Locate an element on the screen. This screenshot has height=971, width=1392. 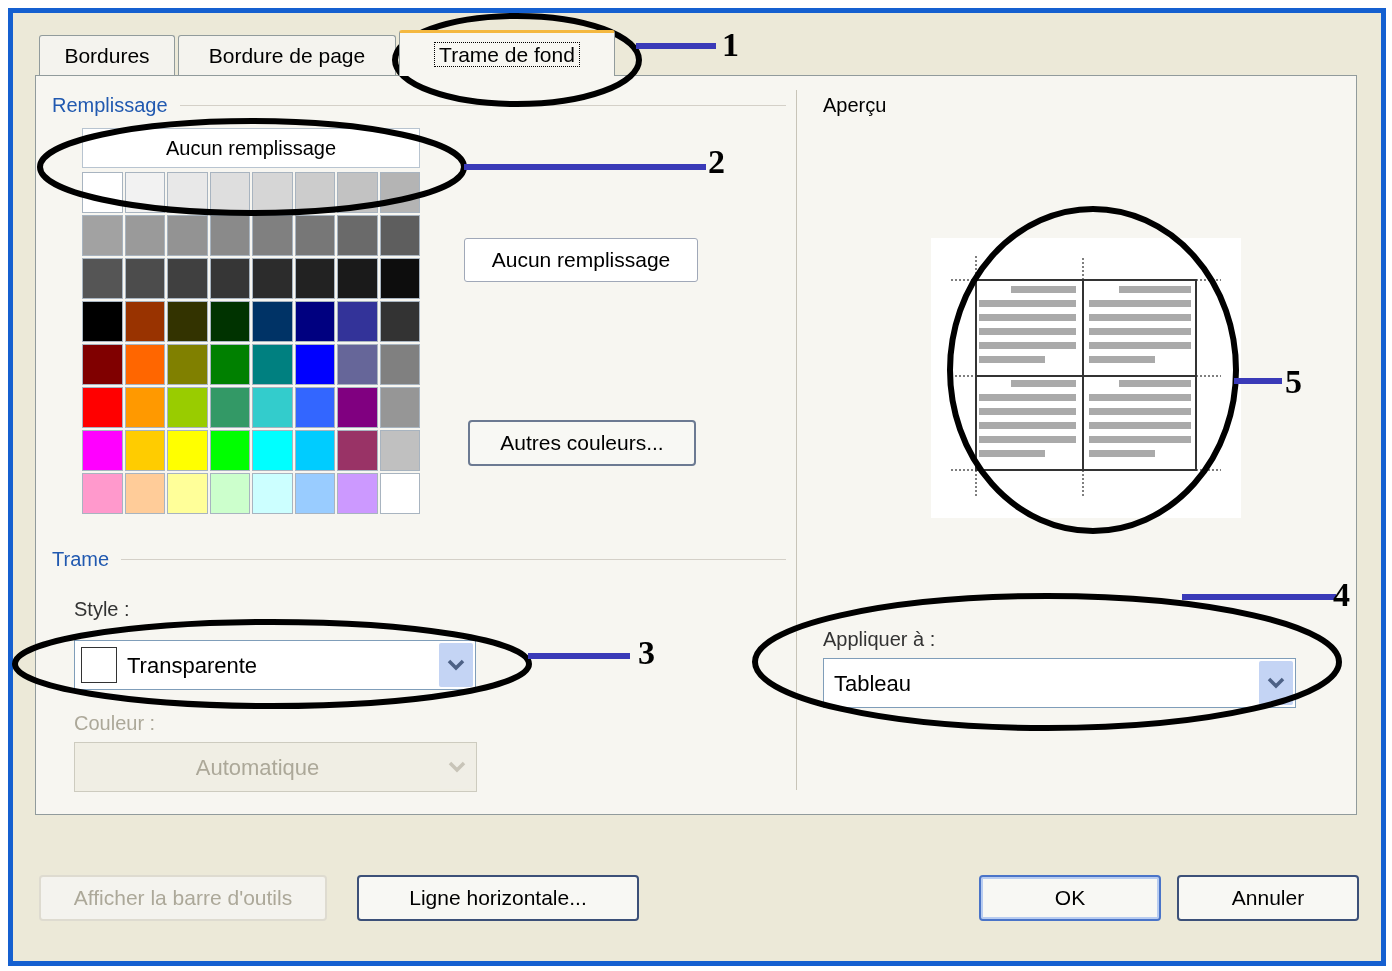
field-label: Appliquer à : is located at coordinates (879, 639).